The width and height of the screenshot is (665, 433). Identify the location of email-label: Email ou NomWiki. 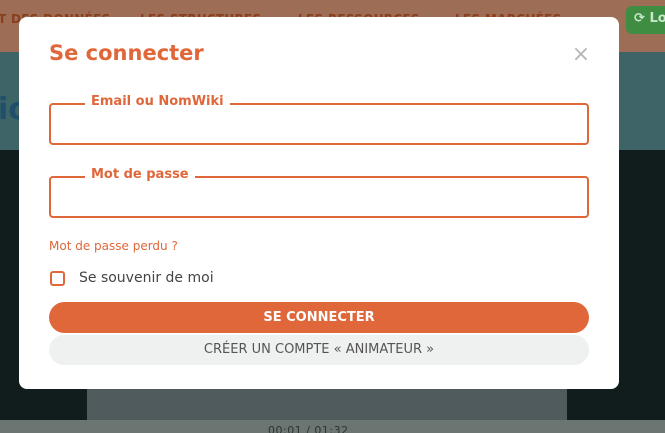
(157, 101).